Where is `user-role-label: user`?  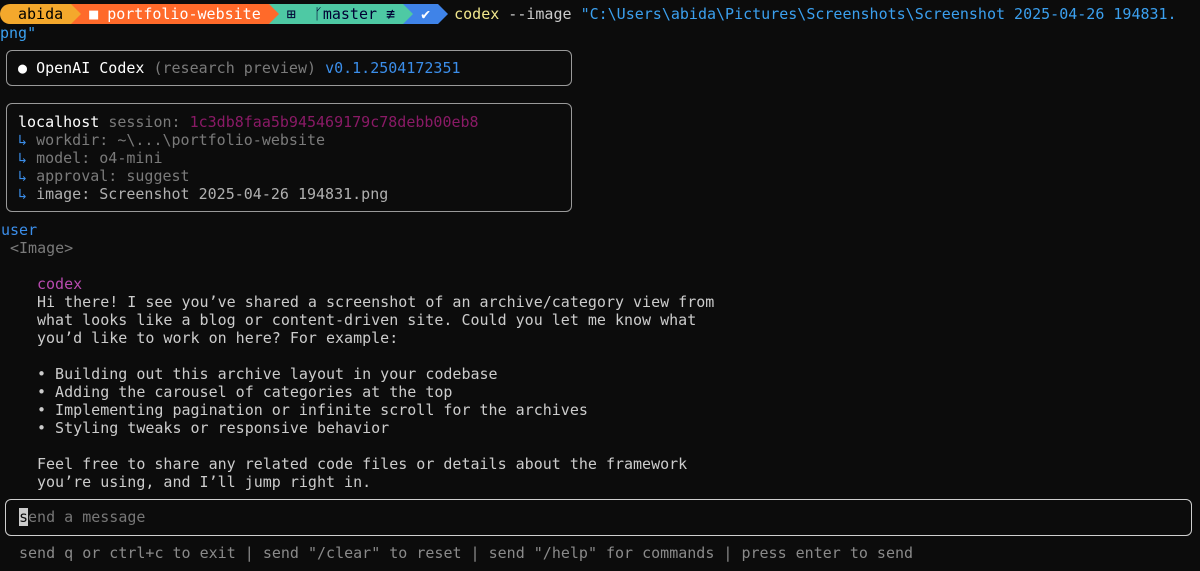
user-role-label: user is located at coordinates (19, 230).